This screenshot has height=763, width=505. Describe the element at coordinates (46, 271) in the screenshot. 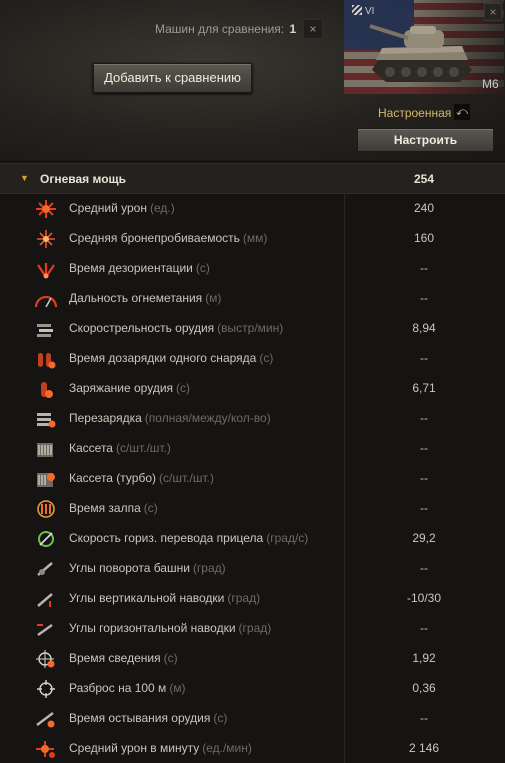

I see `stun-icon` at that location.